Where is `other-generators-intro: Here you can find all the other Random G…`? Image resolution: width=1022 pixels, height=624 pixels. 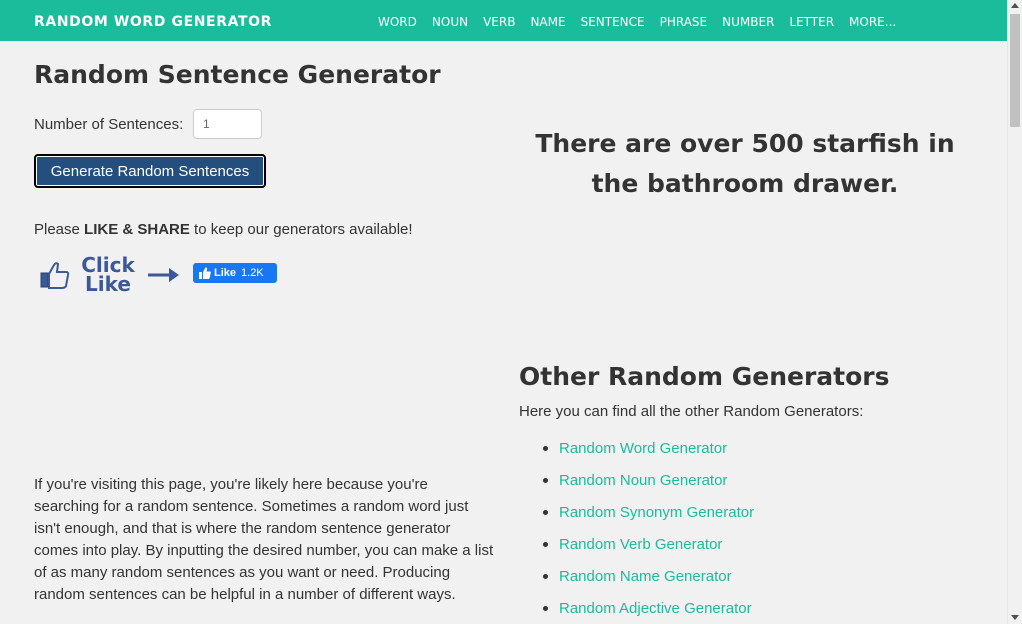
other-generators-intro: Here you can find all the other Random G… is located at coordinates (691, 411).